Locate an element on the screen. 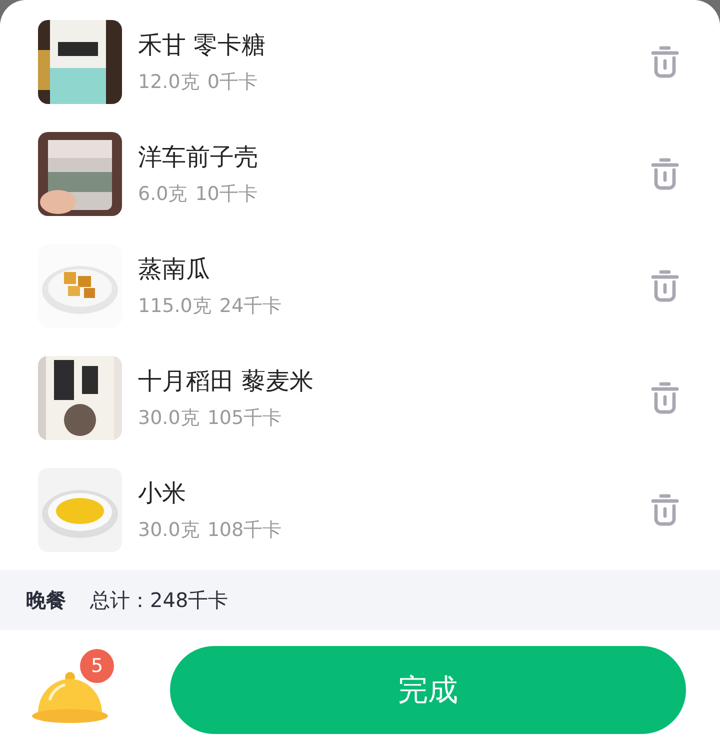 The height and width of the screenshot is (750, 720). food-name: 禾甘 零卡糖 is located at coordinates (202, 45).